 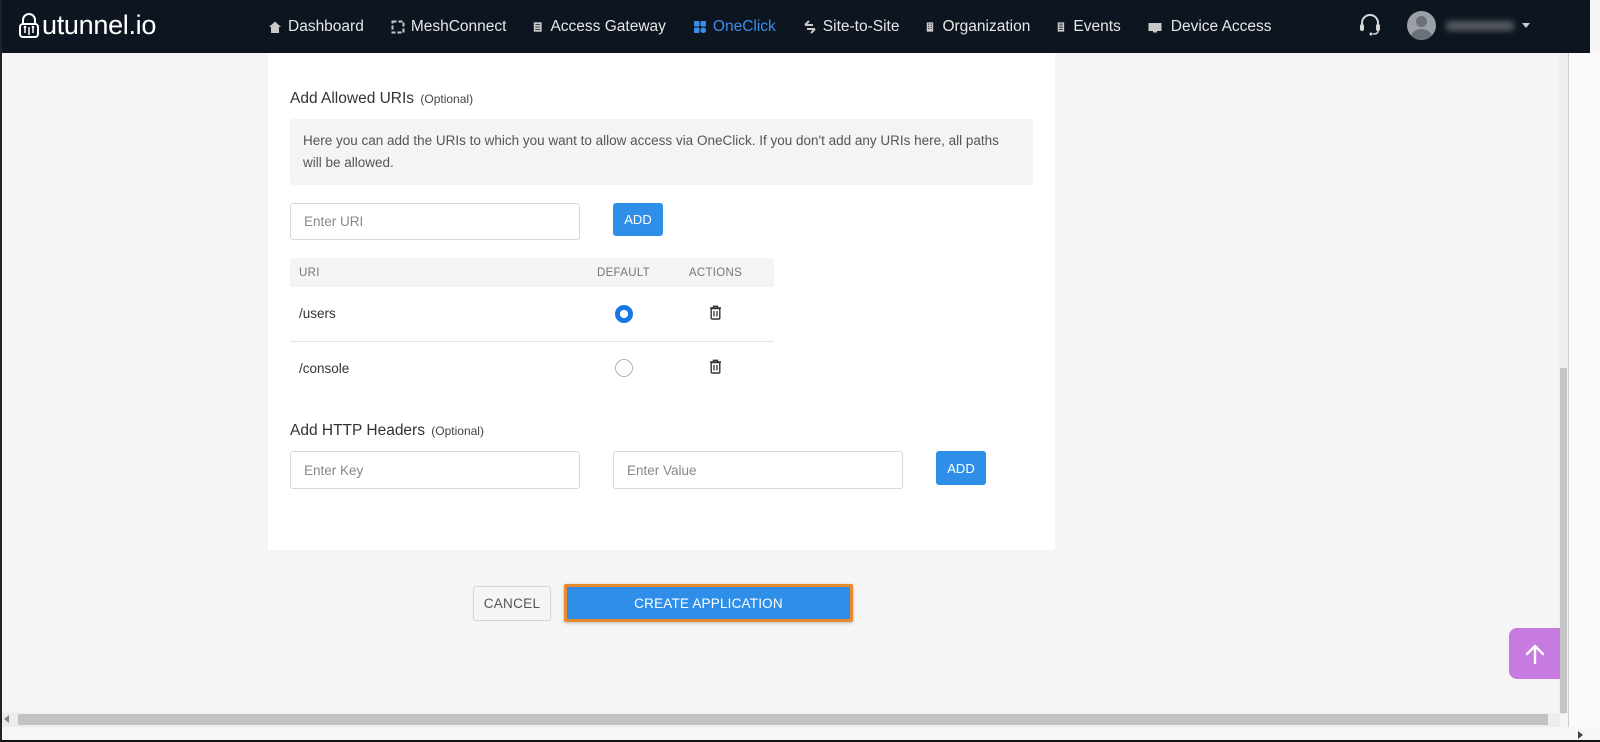 I want to click on back-to-top-button, so click(x=1534, y=653).